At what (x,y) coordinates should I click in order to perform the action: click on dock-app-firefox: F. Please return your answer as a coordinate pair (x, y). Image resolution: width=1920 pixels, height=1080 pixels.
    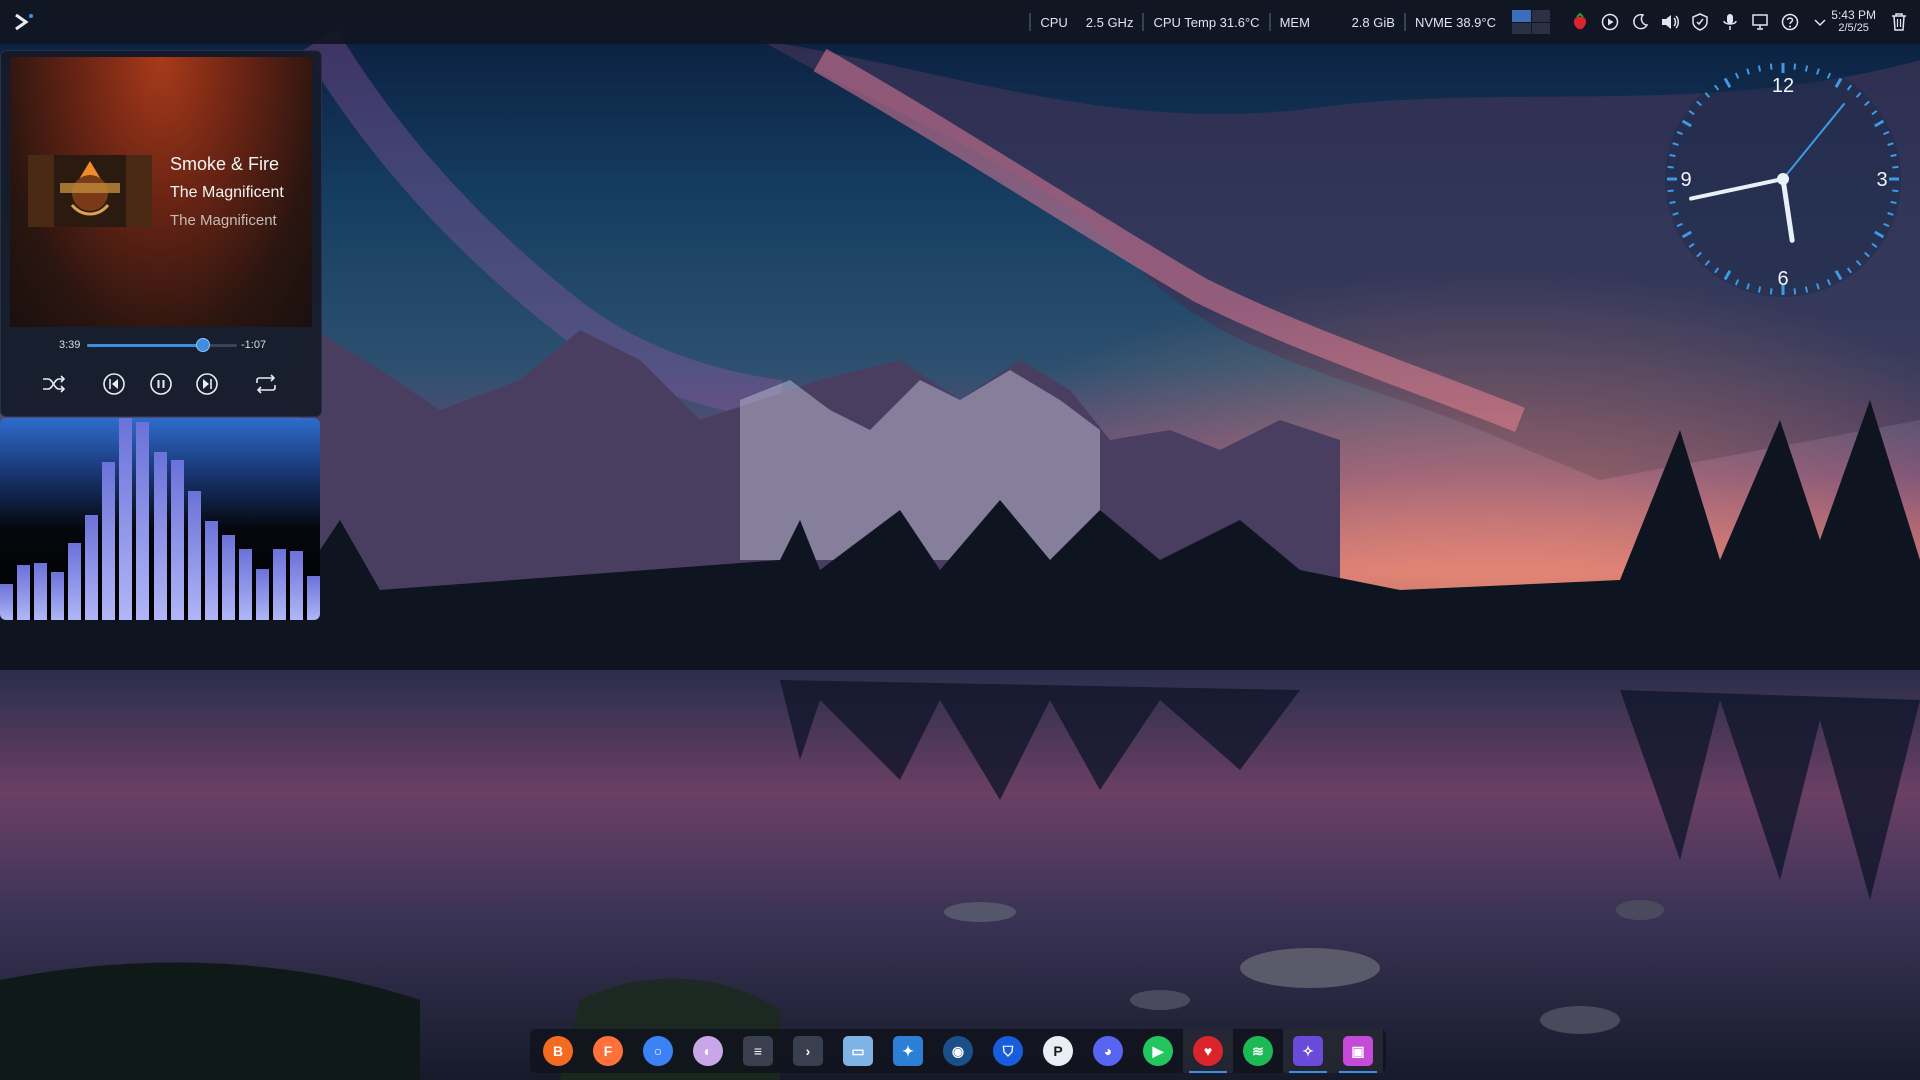
    Looking at the image, I should click on (608, 1051).